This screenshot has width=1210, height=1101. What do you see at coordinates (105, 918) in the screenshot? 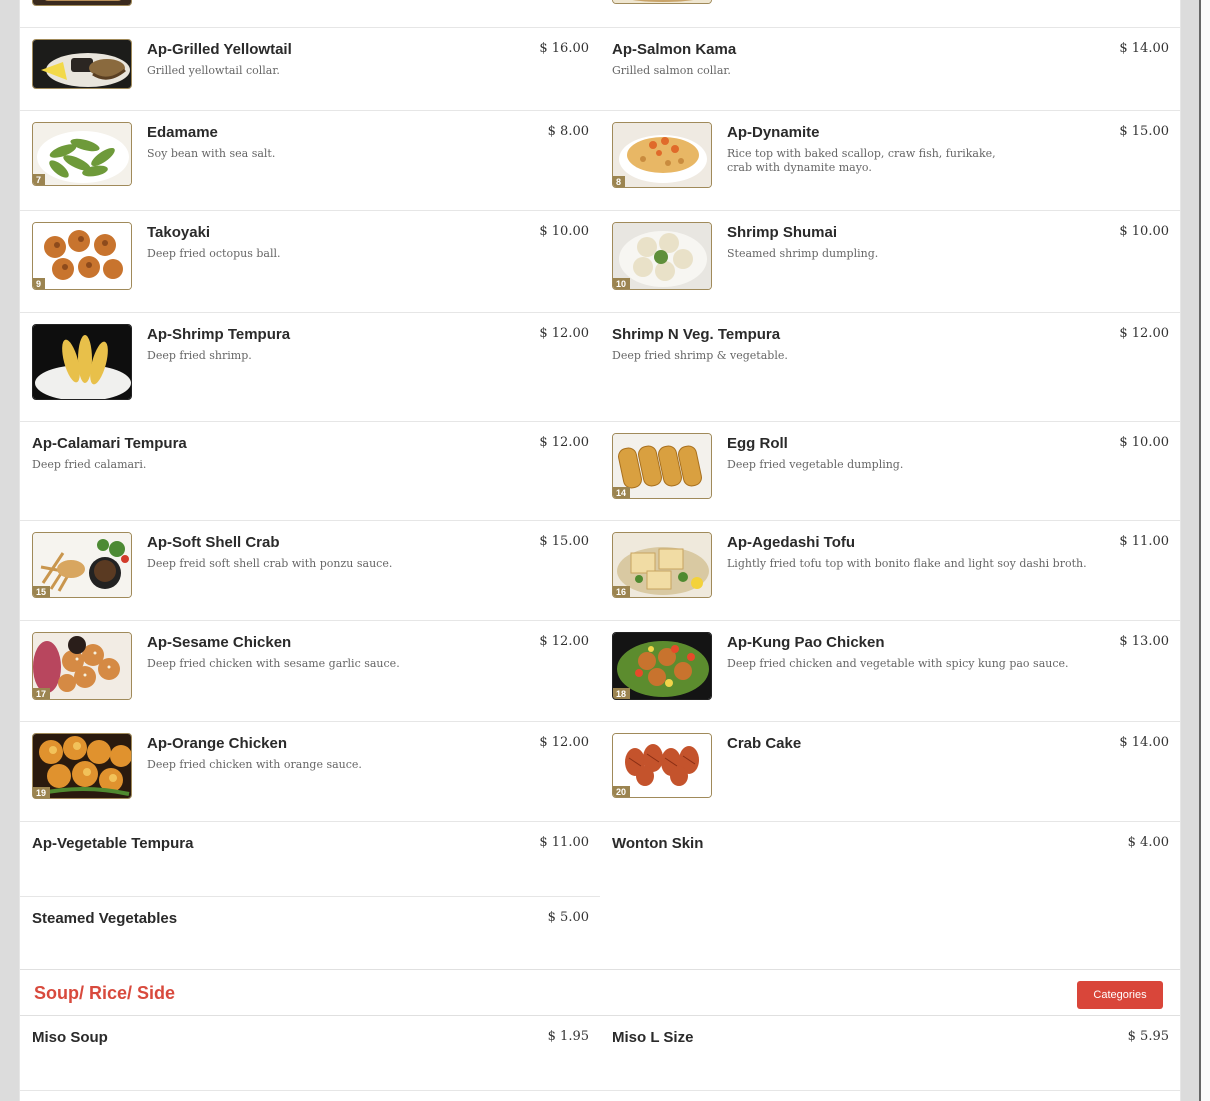
I see `item-name: Steamed Vegetables` at bounding box center [105, 918].